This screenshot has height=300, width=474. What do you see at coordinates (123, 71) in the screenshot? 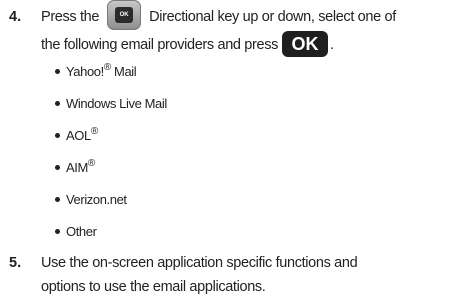
I see `provider-suffix: Mail` at bounding box center [123, 71].